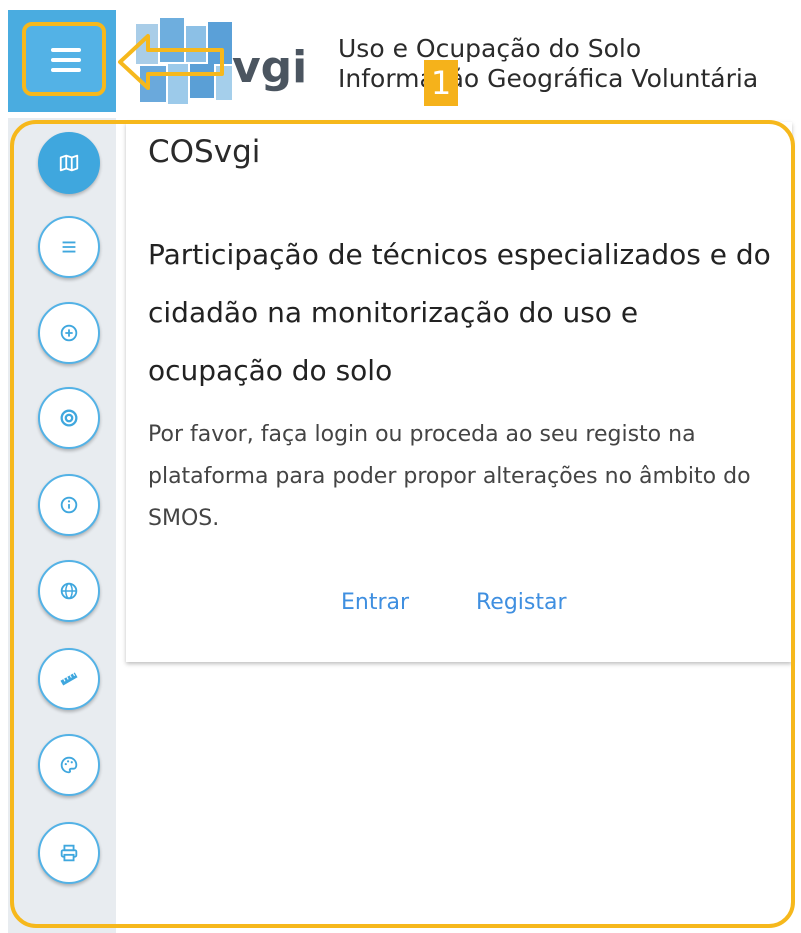  Describe the element at coordinates (490, 48) in the screenshot. I see `header-title-line1: Uso e Ocupação do Solo` at that location.